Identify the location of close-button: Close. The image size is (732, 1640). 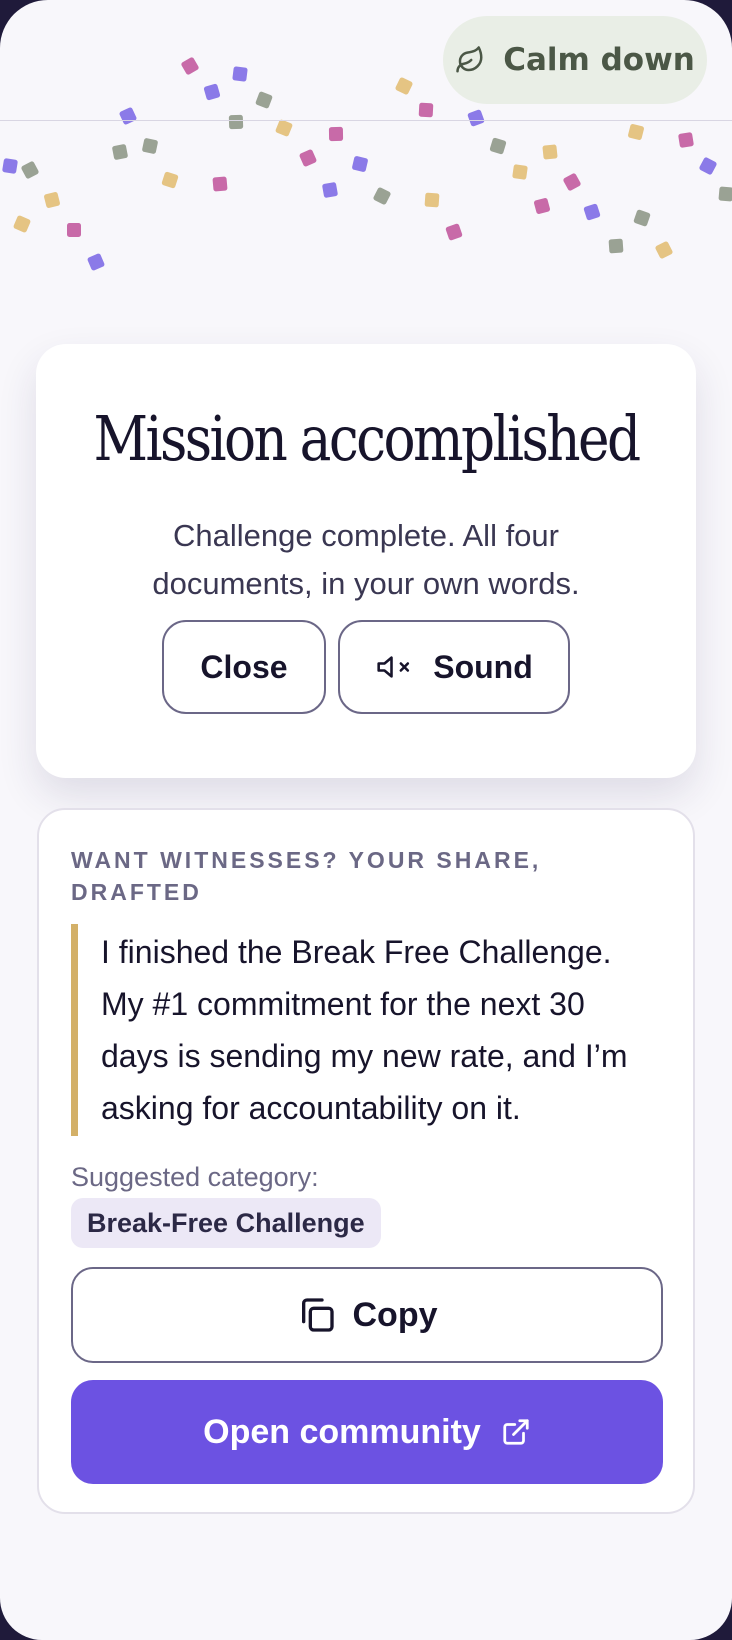
(244, 667).